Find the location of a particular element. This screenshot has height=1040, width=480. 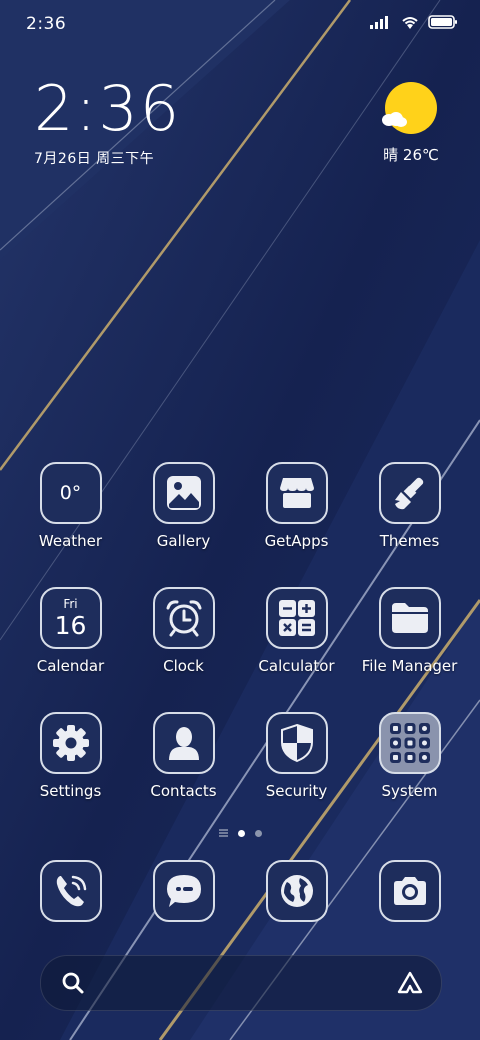

alarm-clock-icon is located at coordinates (183, 618).